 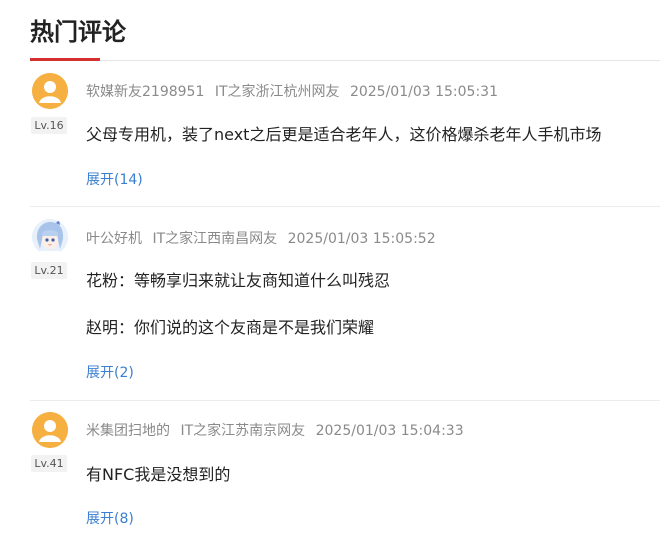 I want to click on comment-timestamp: 2025/01/03 15:05:52, so click(x=361, y=239).